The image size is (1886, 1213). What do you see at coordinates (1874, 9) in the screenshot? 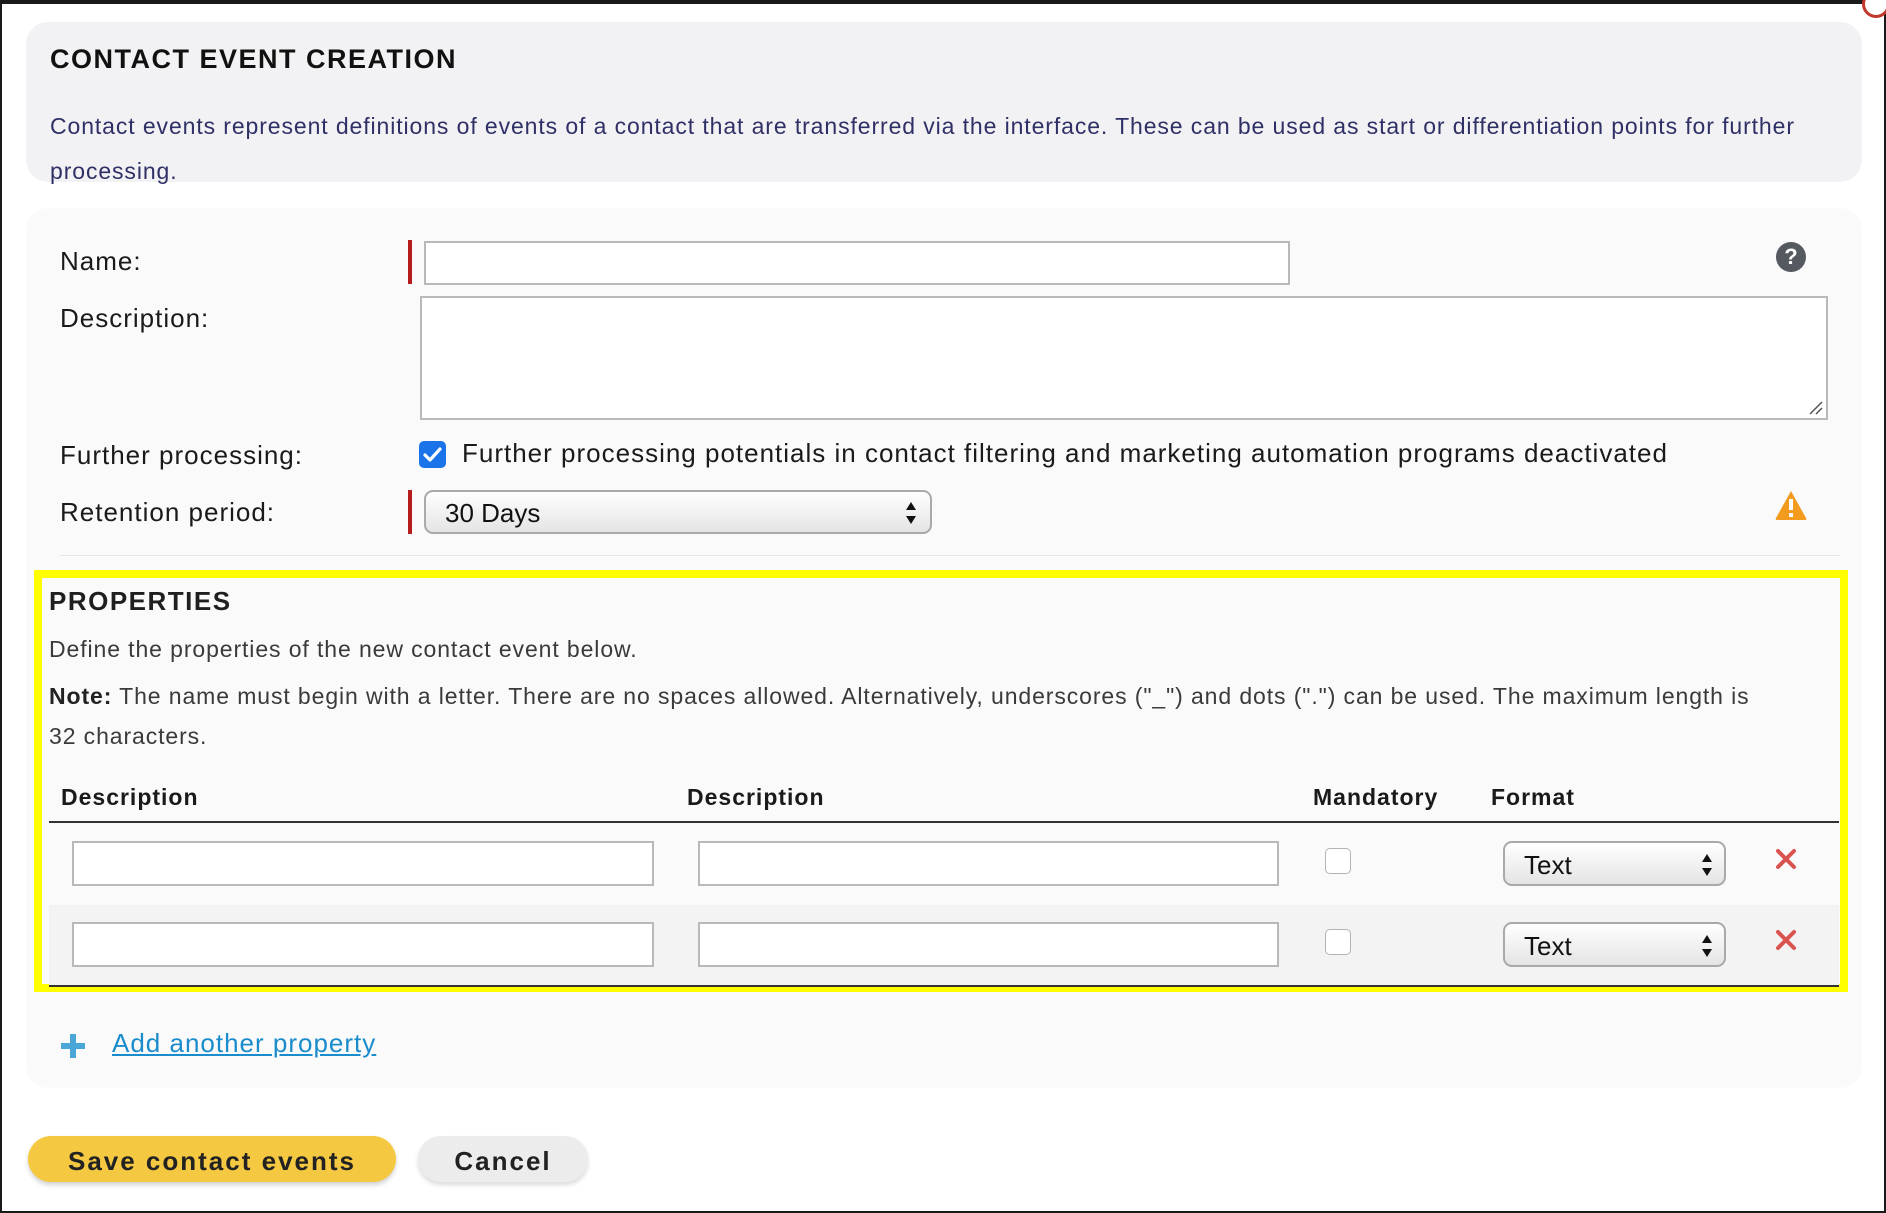
I see `close-icon` at bounding box center [1874, 9].